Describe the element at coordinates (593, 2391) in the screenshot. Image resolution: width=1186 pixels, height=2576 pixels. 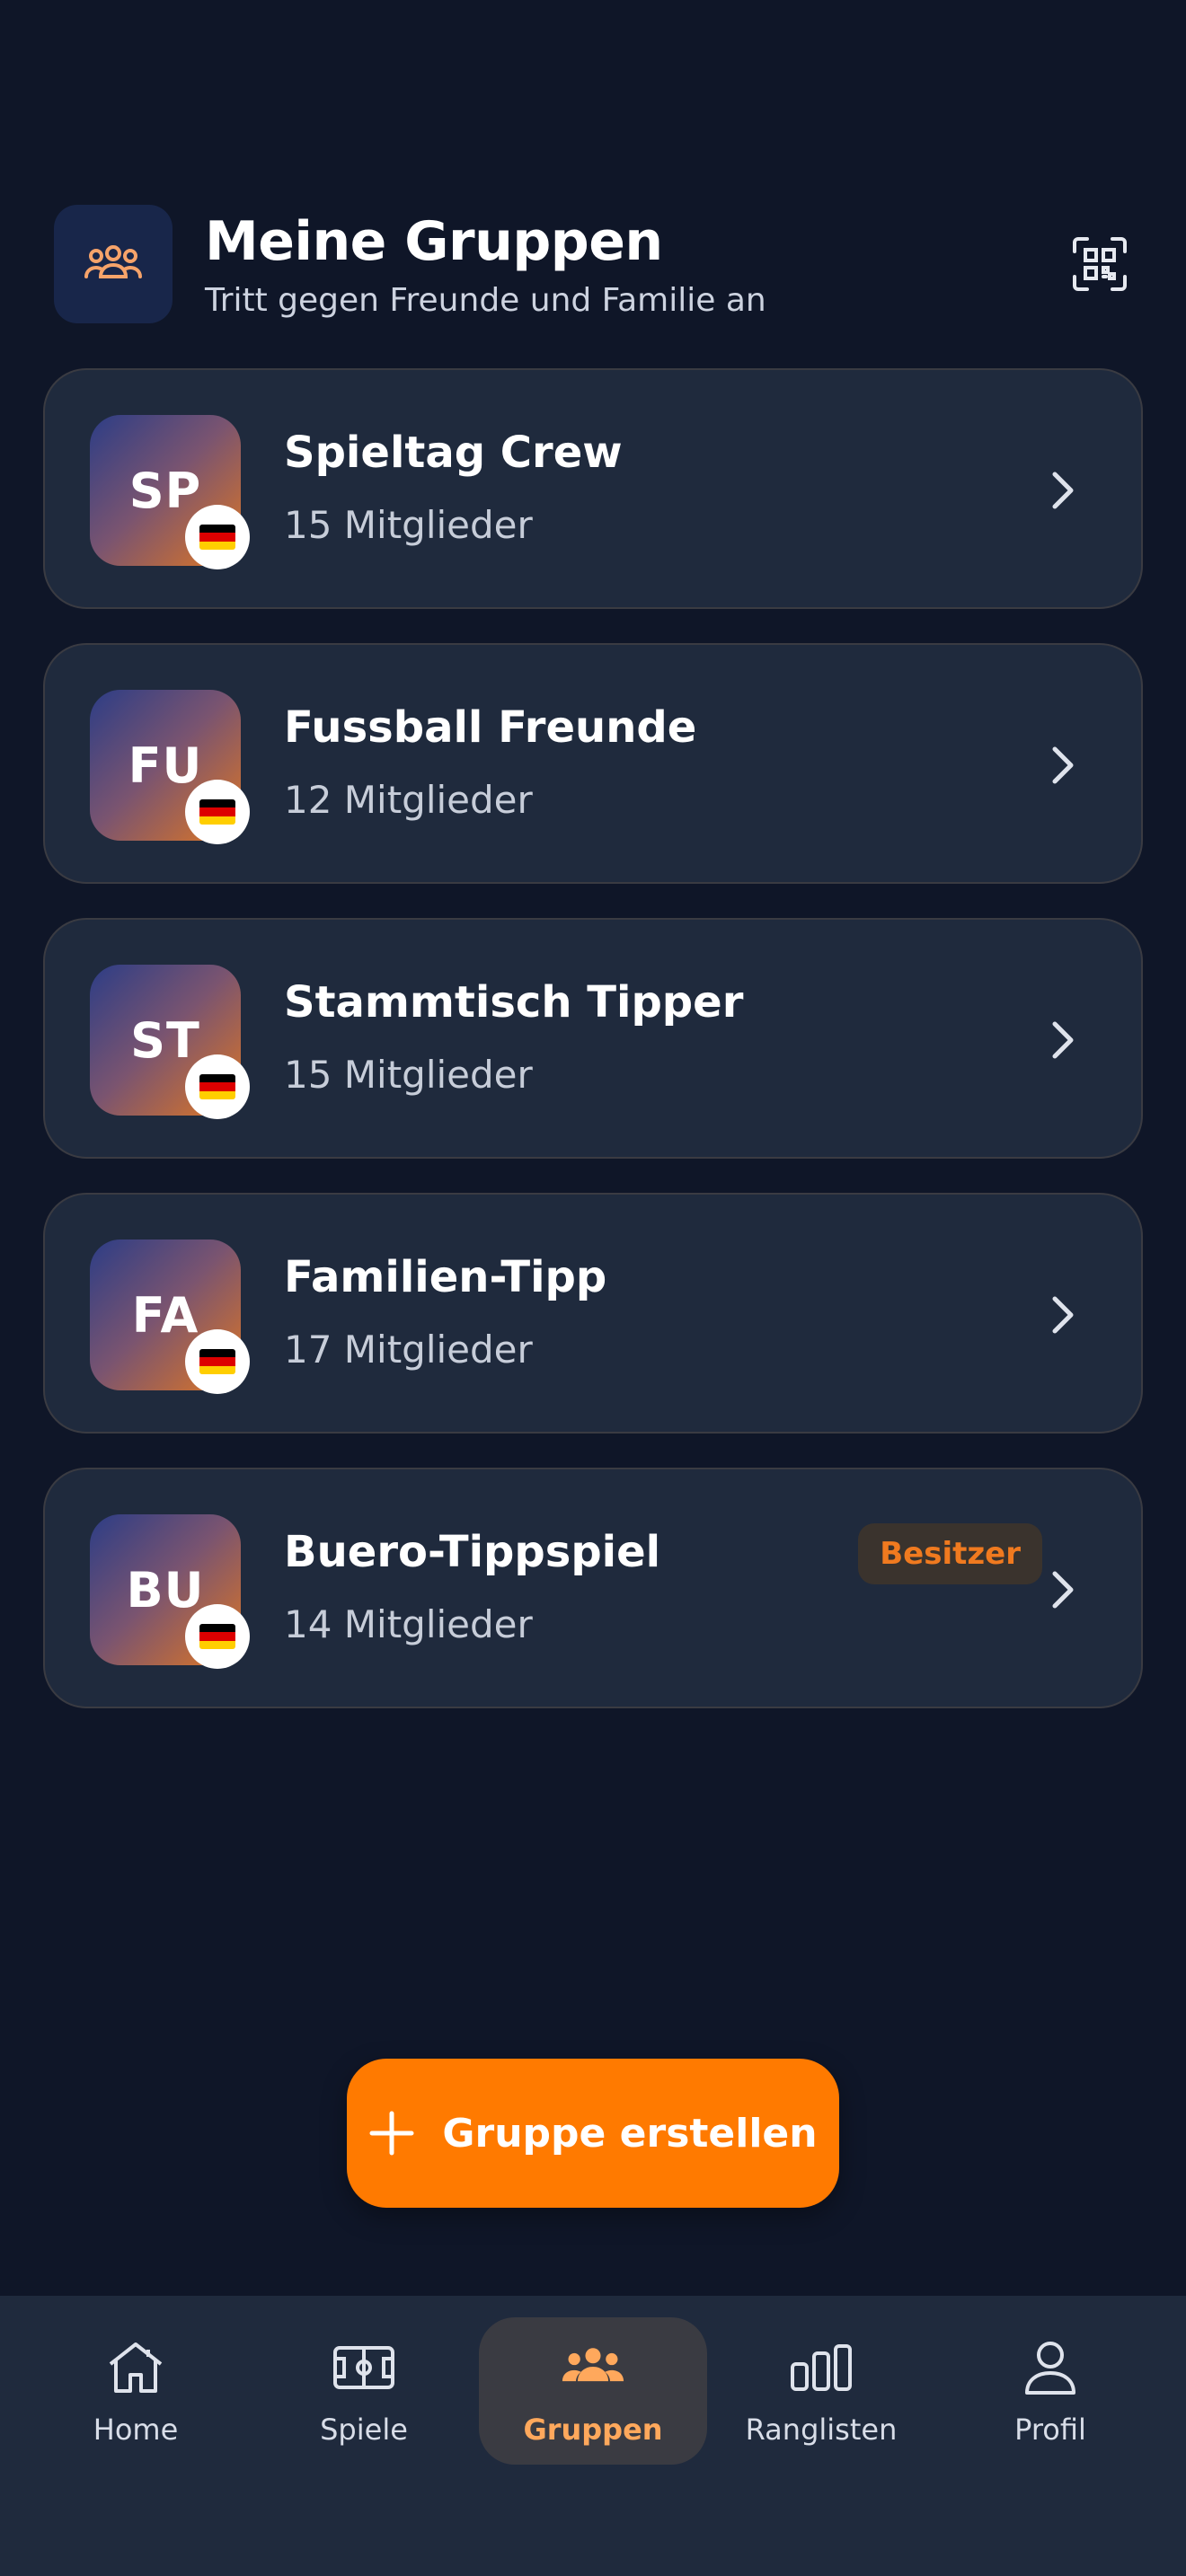
I see `nav-gruppen: Gruppen` at that location.